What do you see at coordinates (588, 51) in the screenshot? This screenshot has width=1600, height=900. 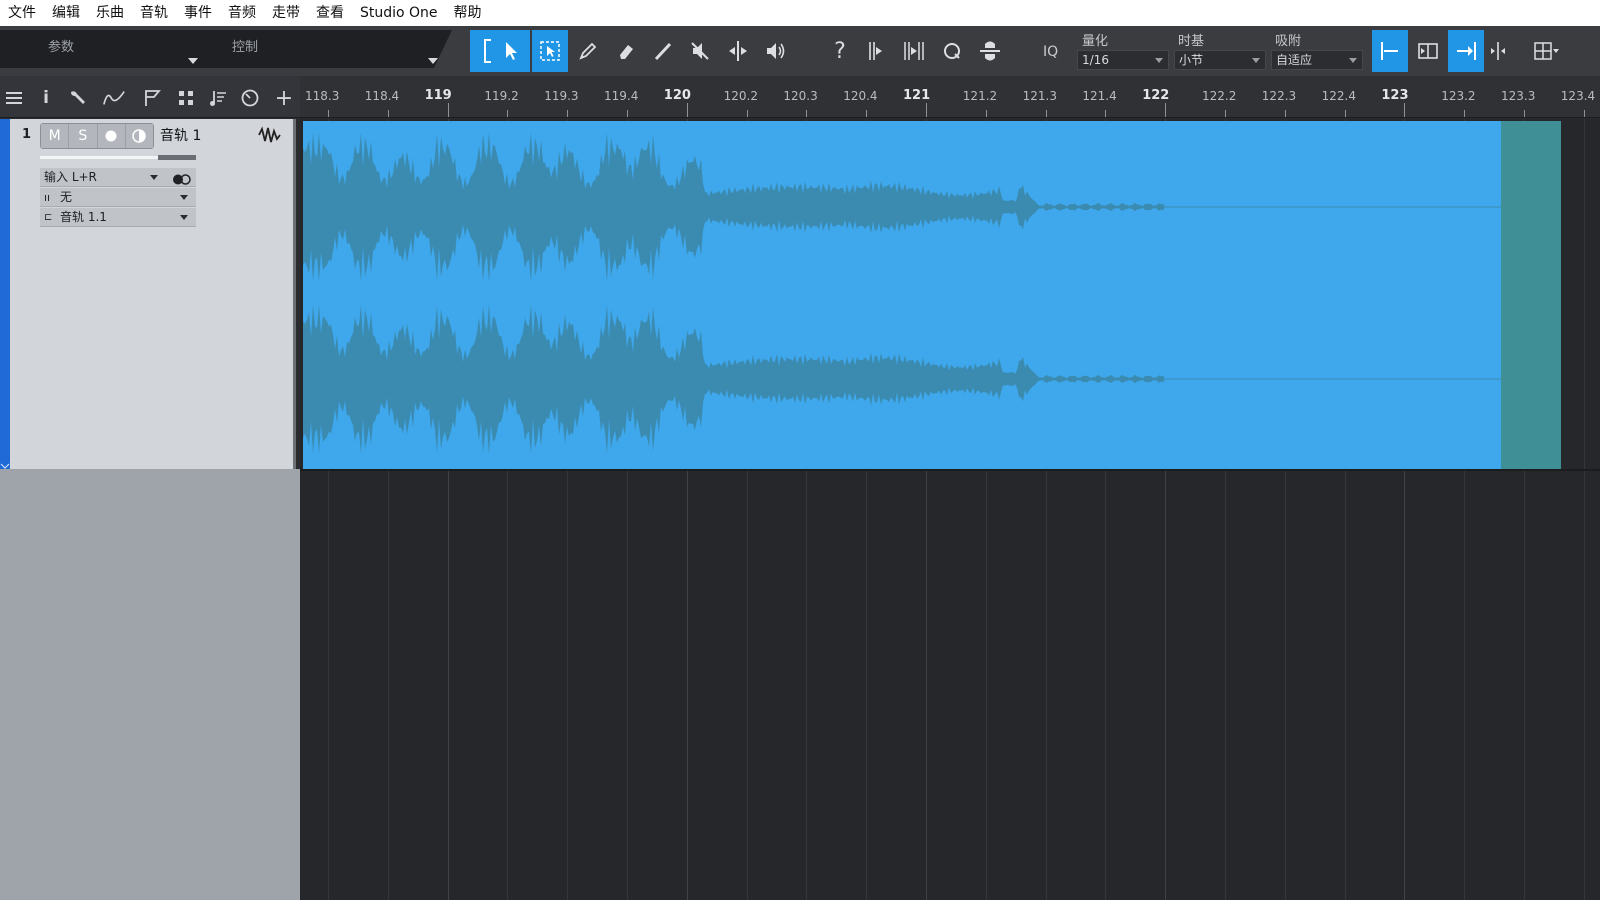 I see `pencil-icon` at bounding box center [588, 51].